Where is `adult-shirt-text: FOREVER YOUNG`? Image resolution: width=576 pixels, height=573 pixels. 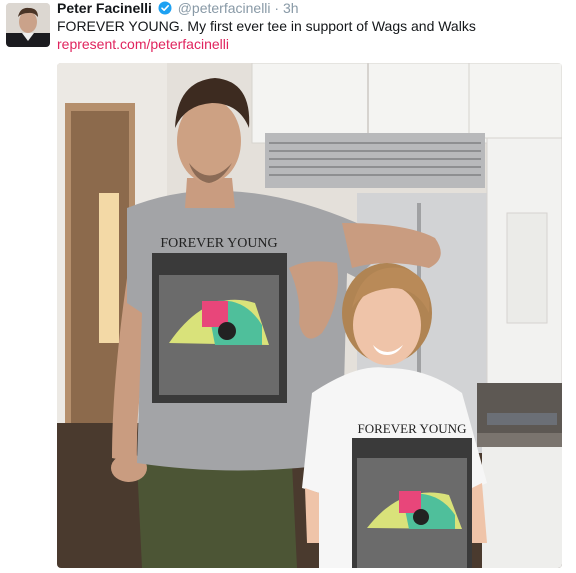
adult-shirt-text: FOREVER YOUNG is located at coordinates (218, 243).